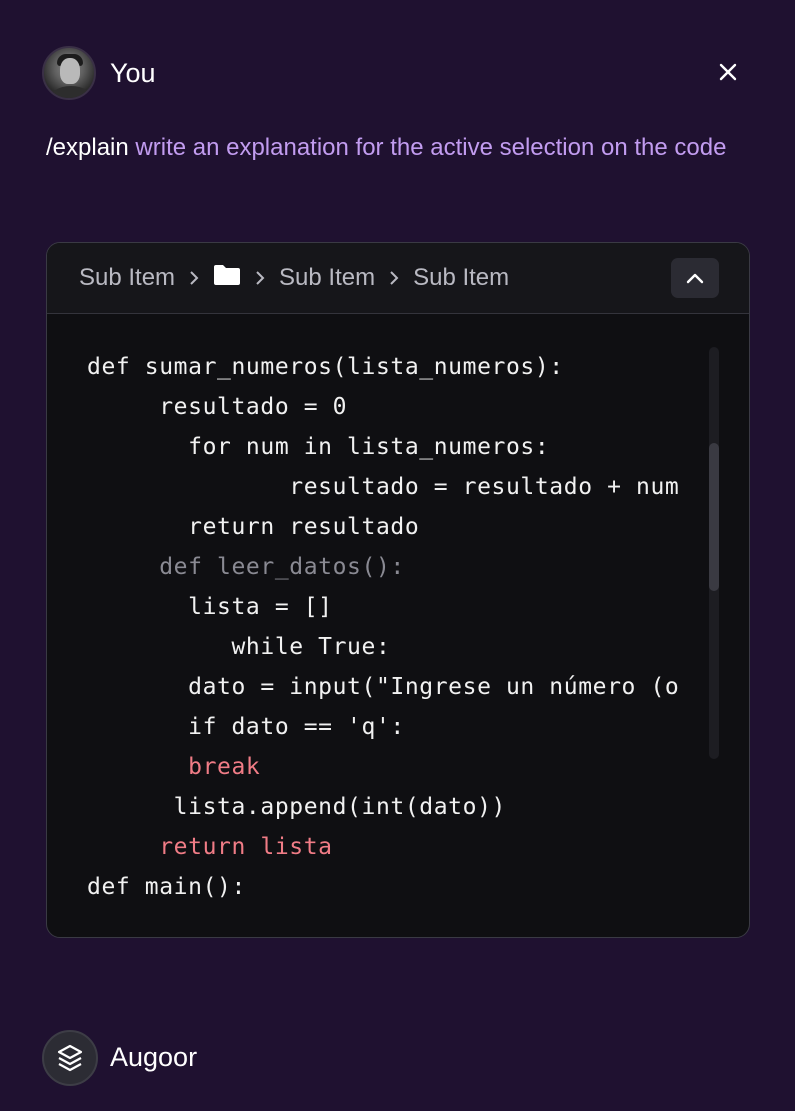 The width and height of the screenshot is (795, 1111). I want to click on vertical-scrollbar, so click(714, 553).